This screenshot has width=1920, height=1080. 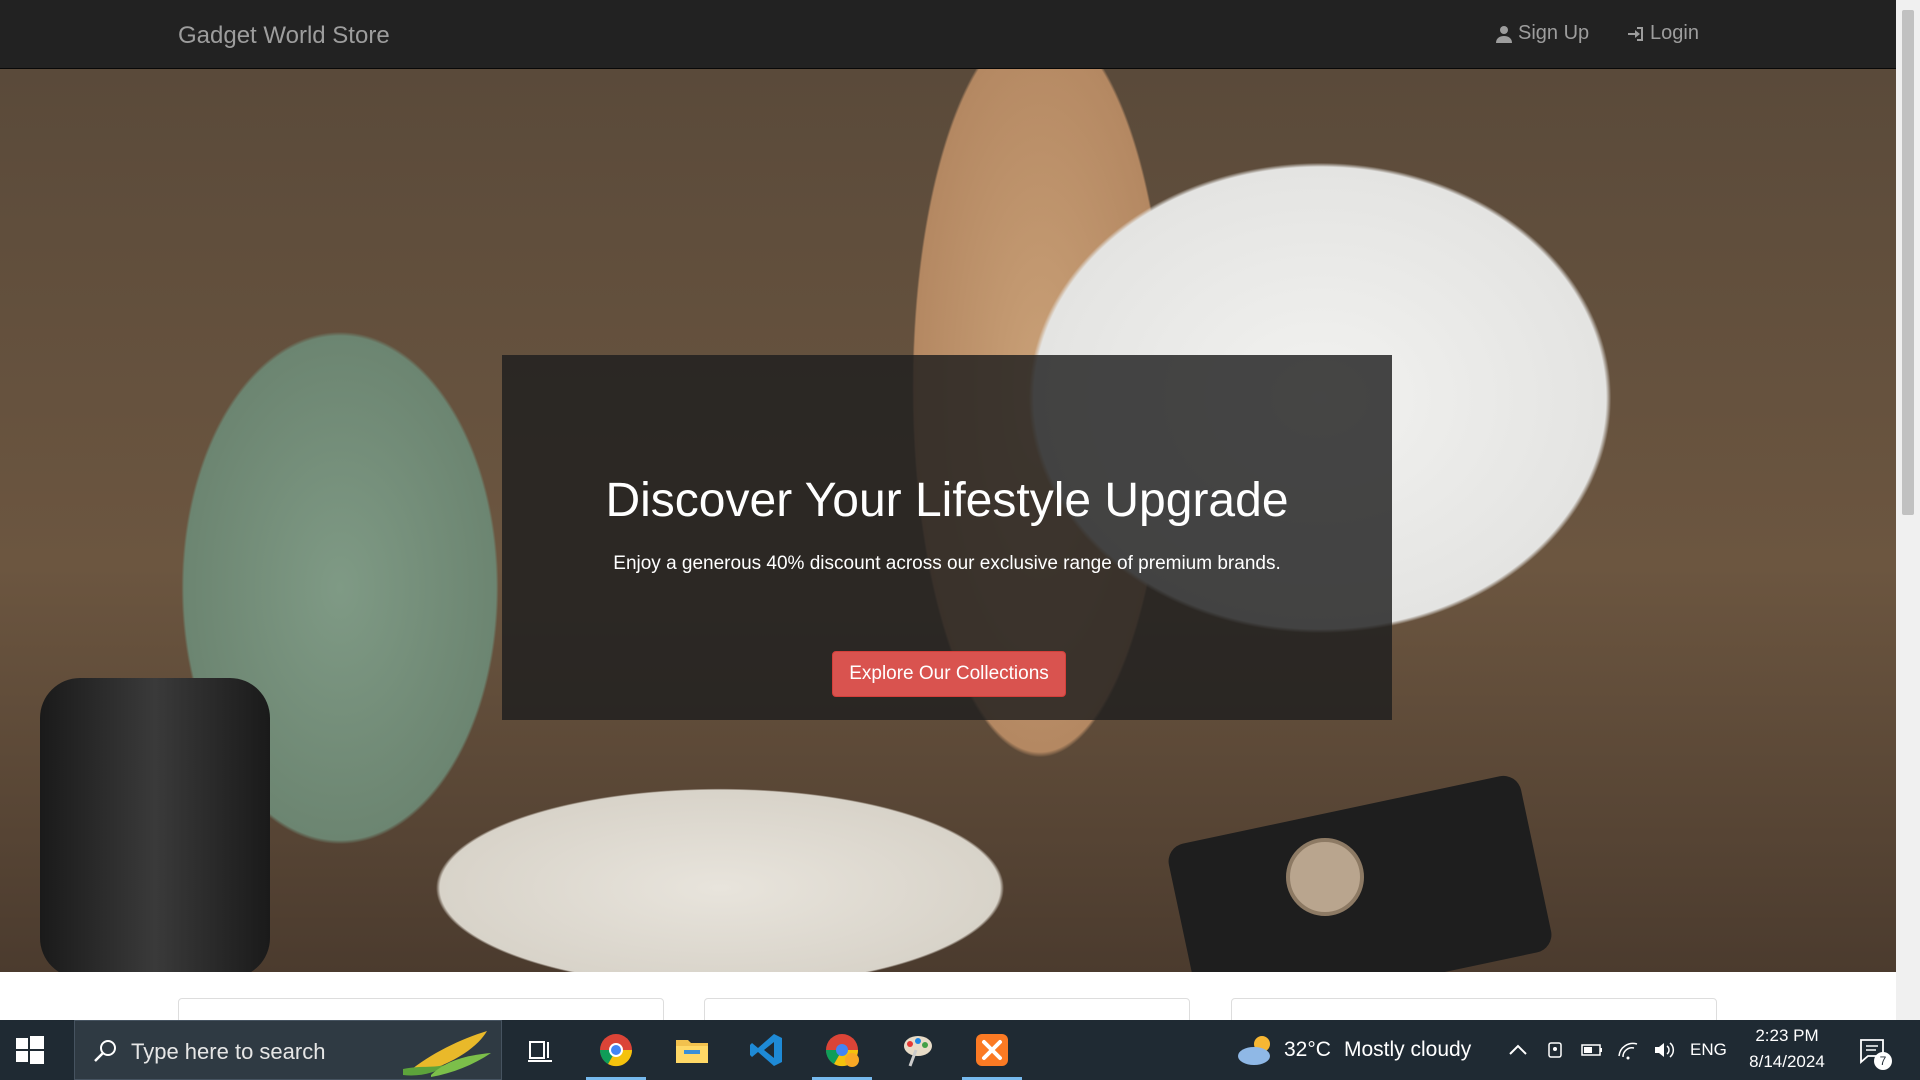 I want to click on brand-link: Gadget World Store, so click(x=284, y=36).